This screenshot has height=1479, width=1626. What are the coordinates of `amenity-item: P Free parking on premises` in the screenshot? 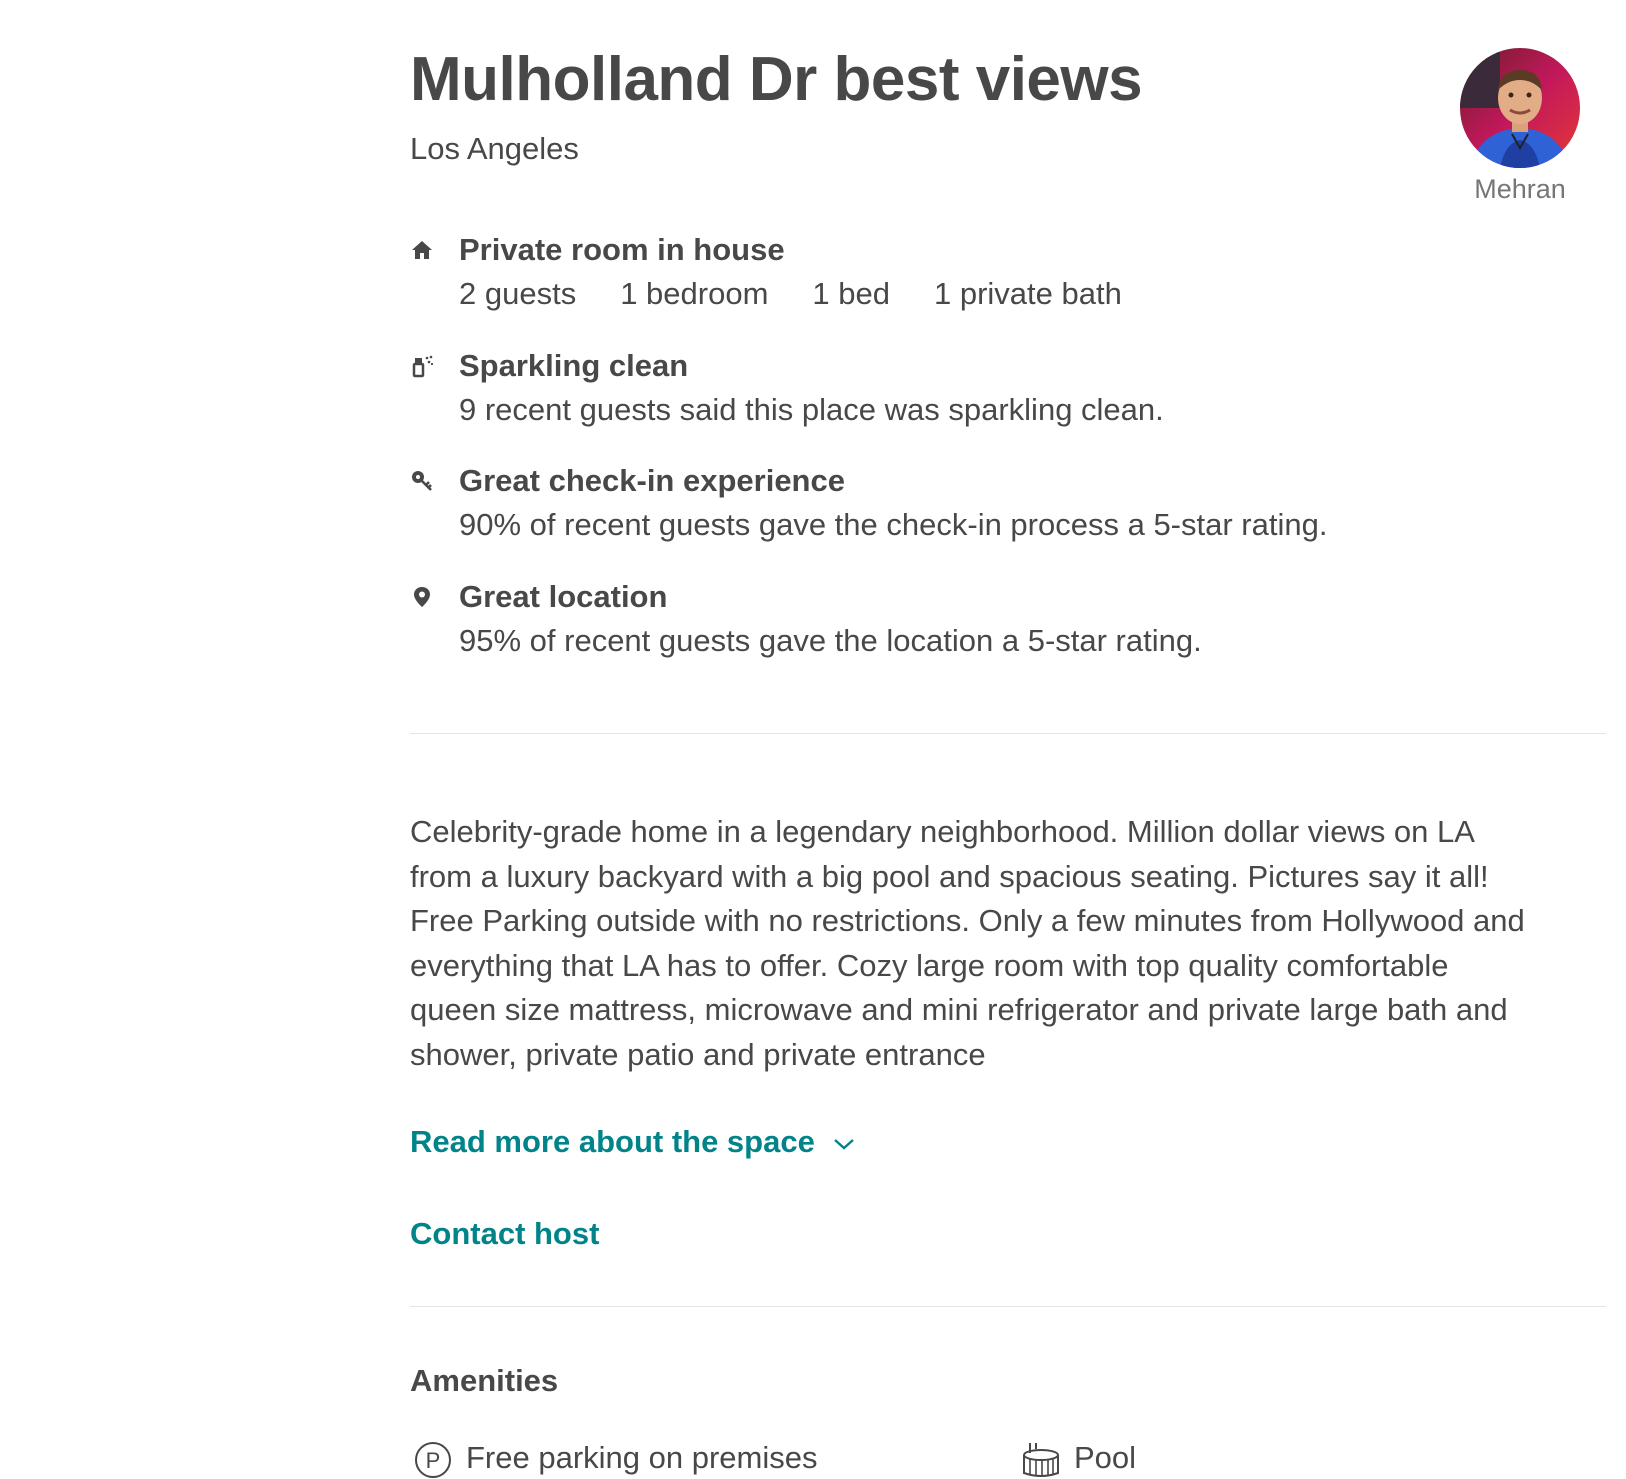 It's located at (616, 1459).